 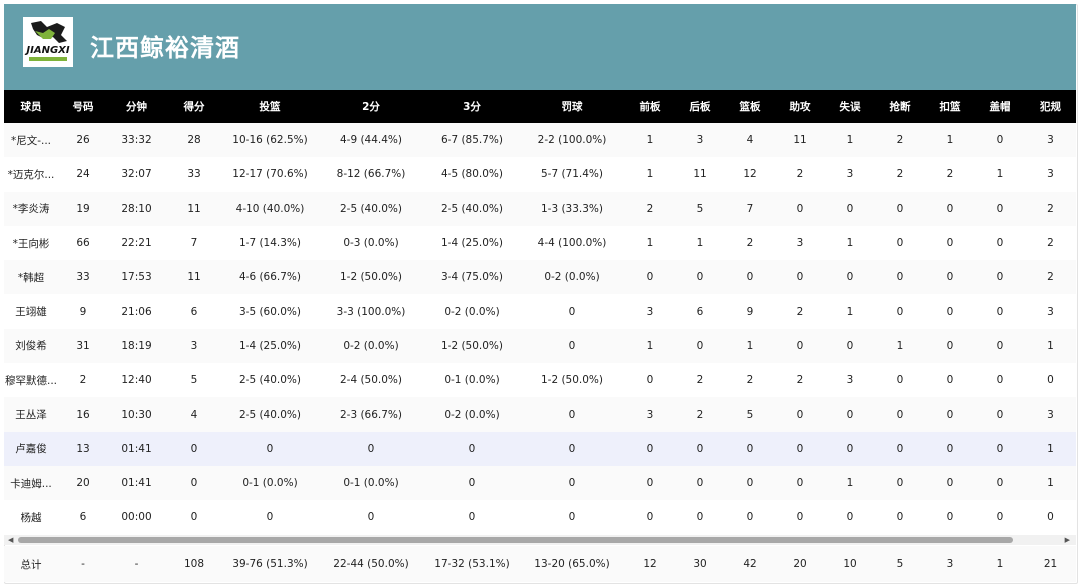 What do you see at coordinates (165, 48) in the screenshot?
I see `team-name: 江西鲸裕清酒` at bounding box center [165, 48].